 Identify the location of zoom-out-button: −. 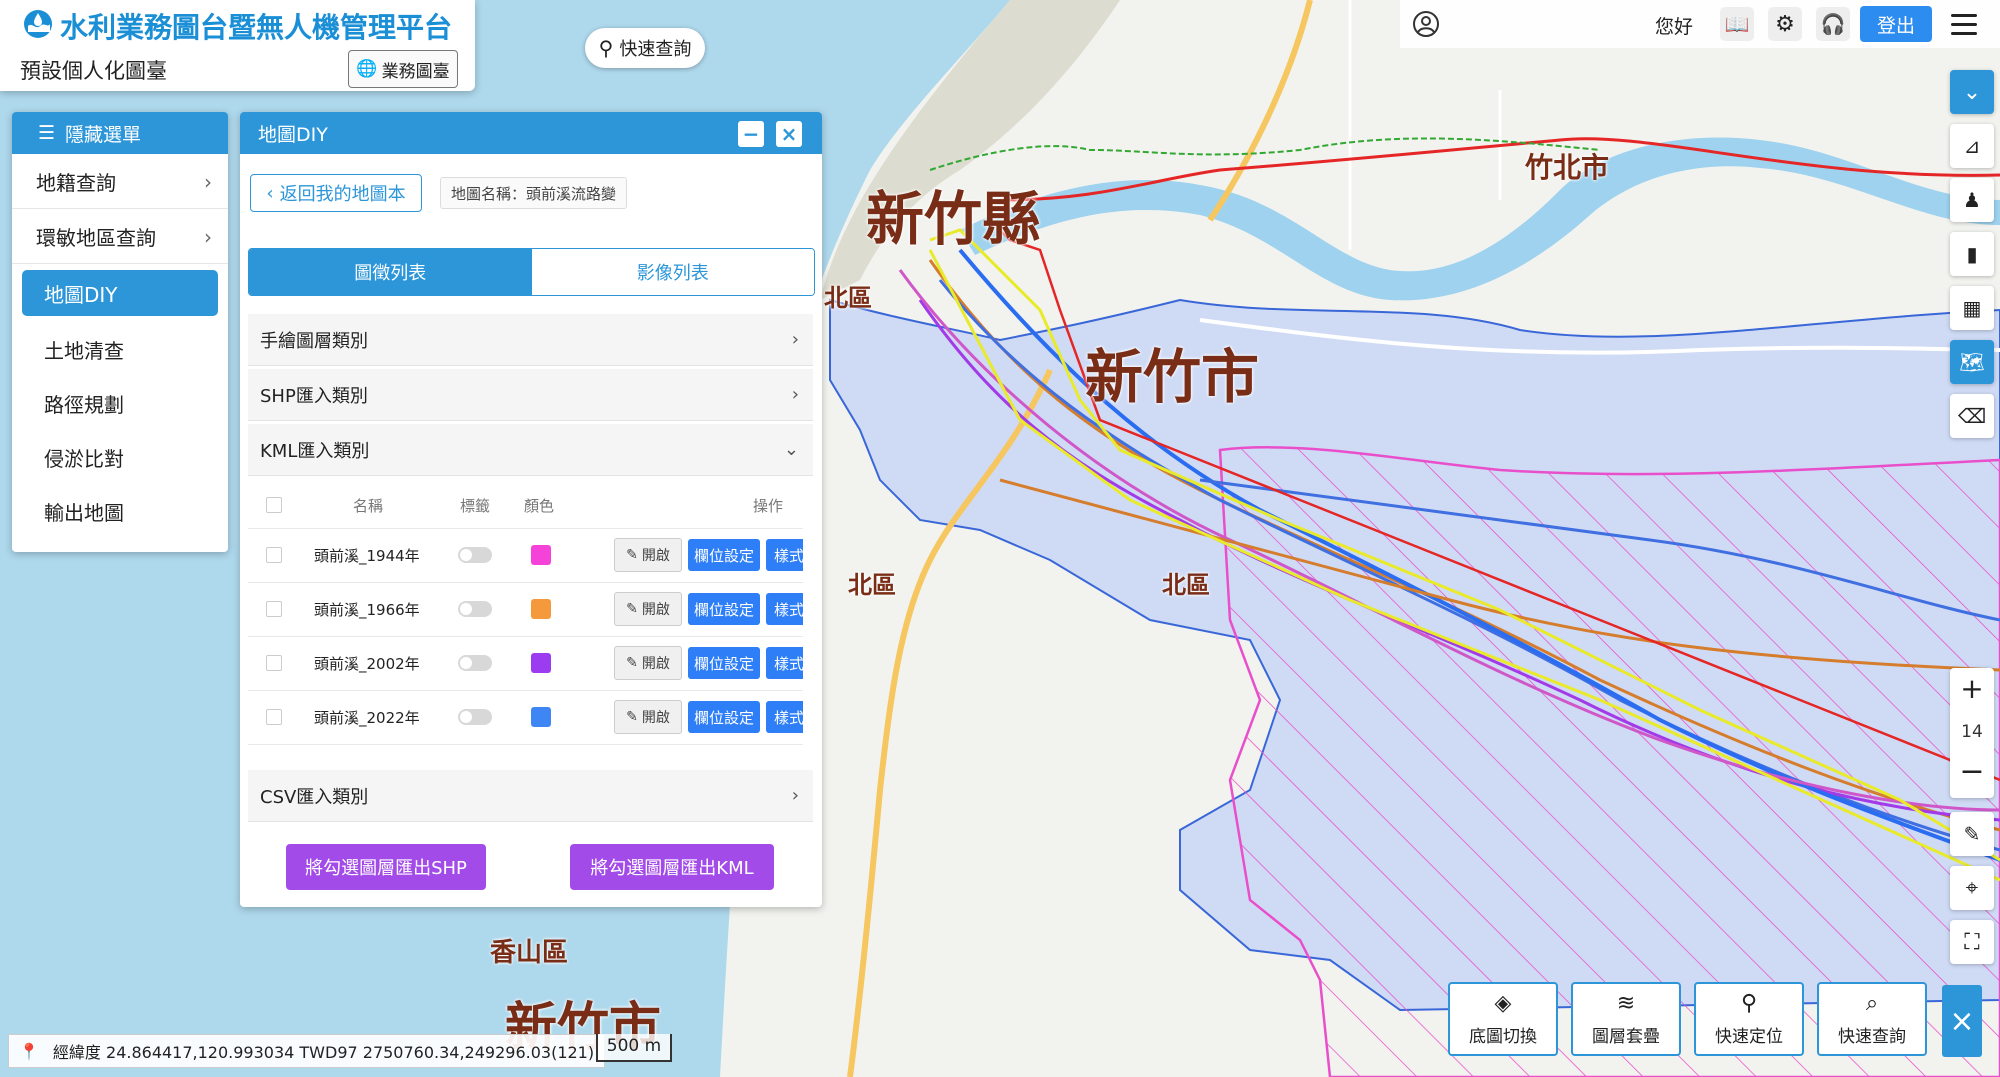
(1972, 771).